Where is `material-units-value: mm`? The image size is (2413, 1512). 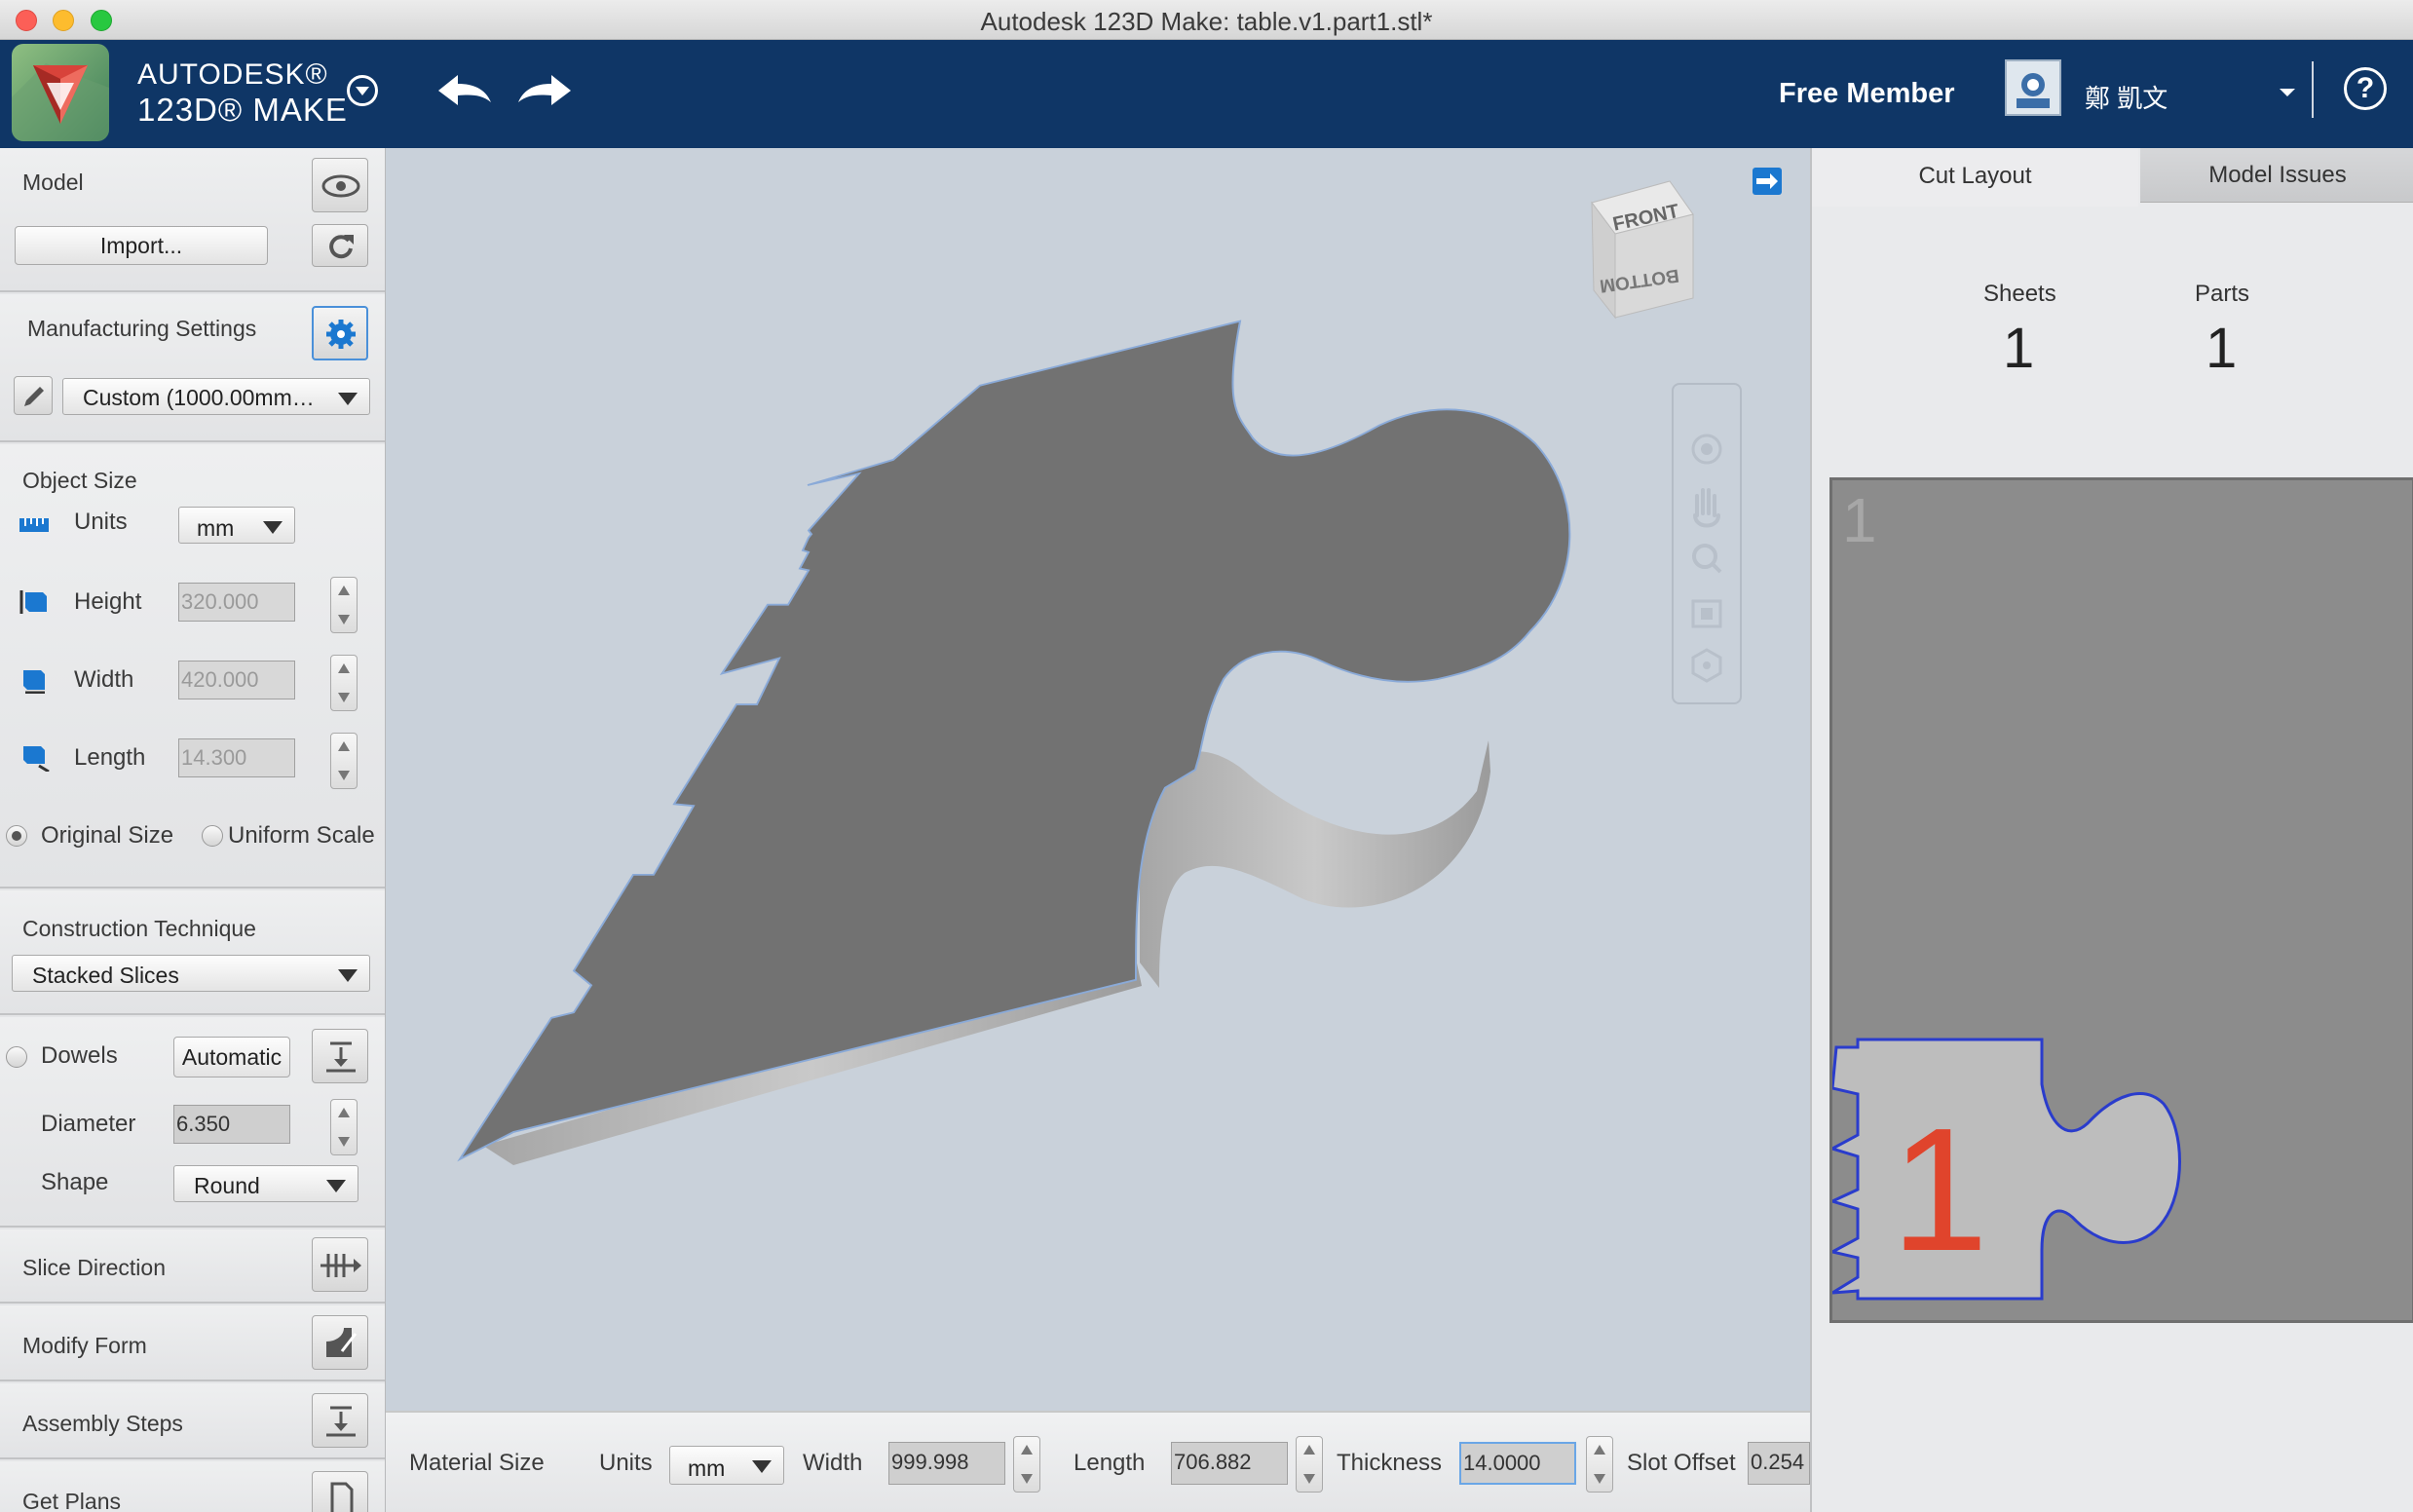
material-units-value: mm is located at coordinates (707, 1468).